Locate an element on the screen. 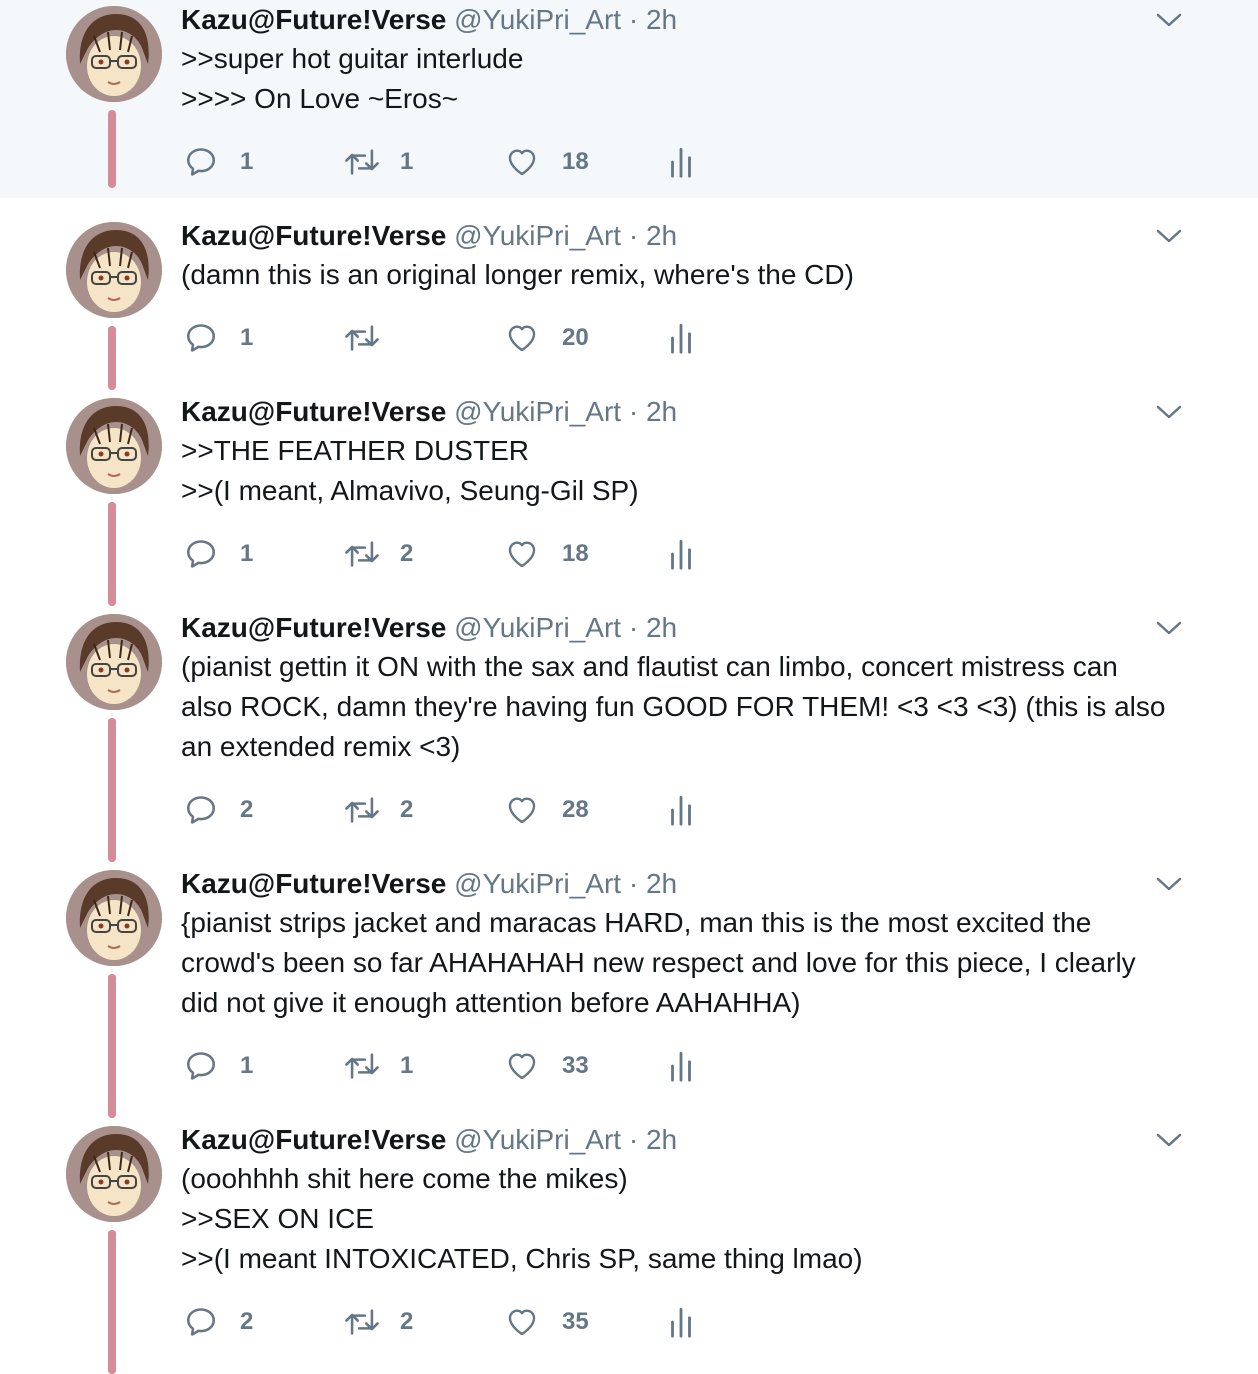  tweet-text-line: >>>> On Love ~Eros~ is located at coordinates (320, 98).